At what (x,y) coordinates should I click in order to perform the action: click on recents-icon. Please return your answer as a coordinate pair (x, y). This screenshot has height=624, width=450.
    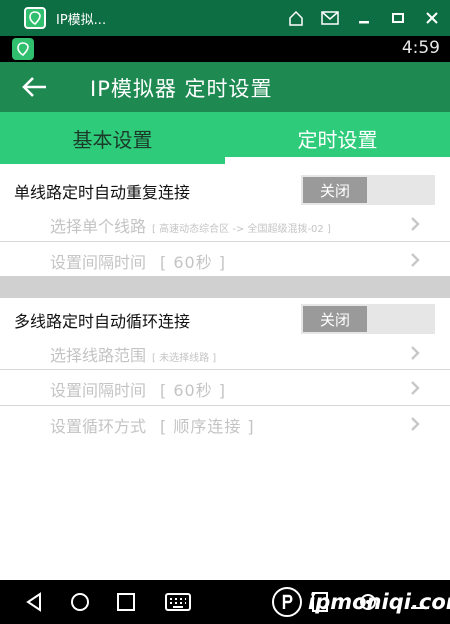
    Looking at the image, I should click on (126, 602).